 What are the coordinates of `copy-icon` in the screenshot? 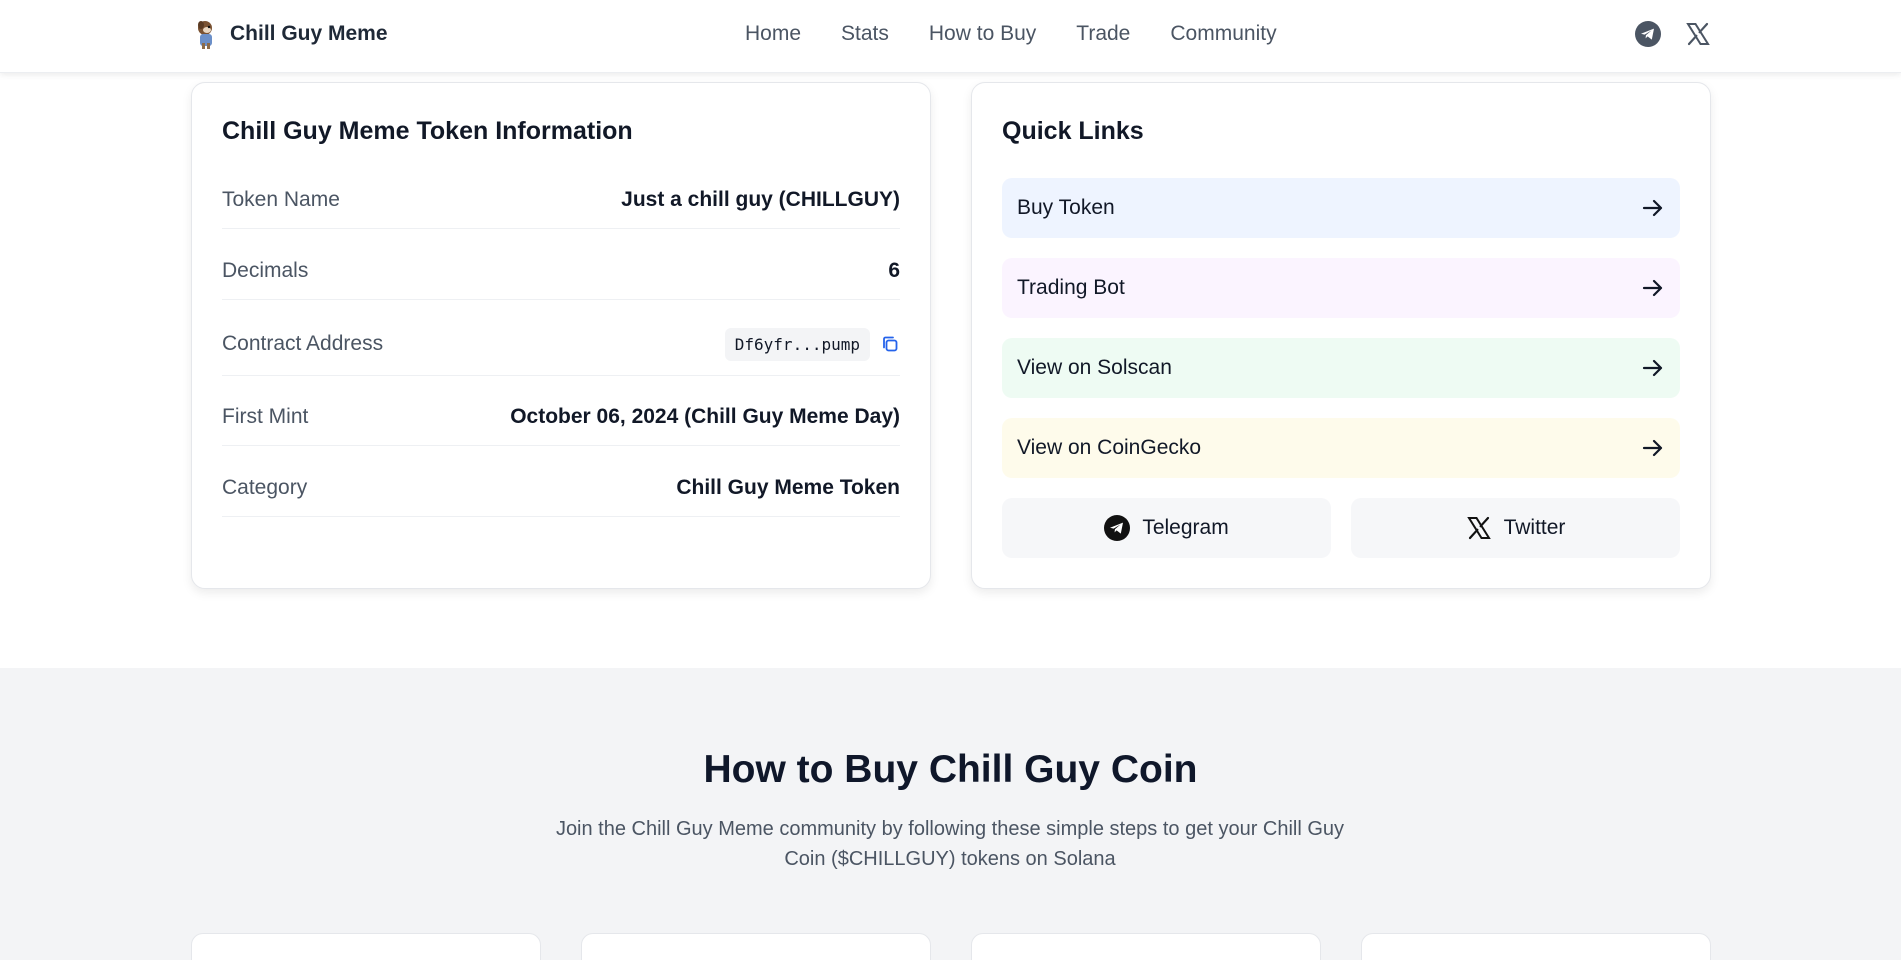 It's located at (890, 344).